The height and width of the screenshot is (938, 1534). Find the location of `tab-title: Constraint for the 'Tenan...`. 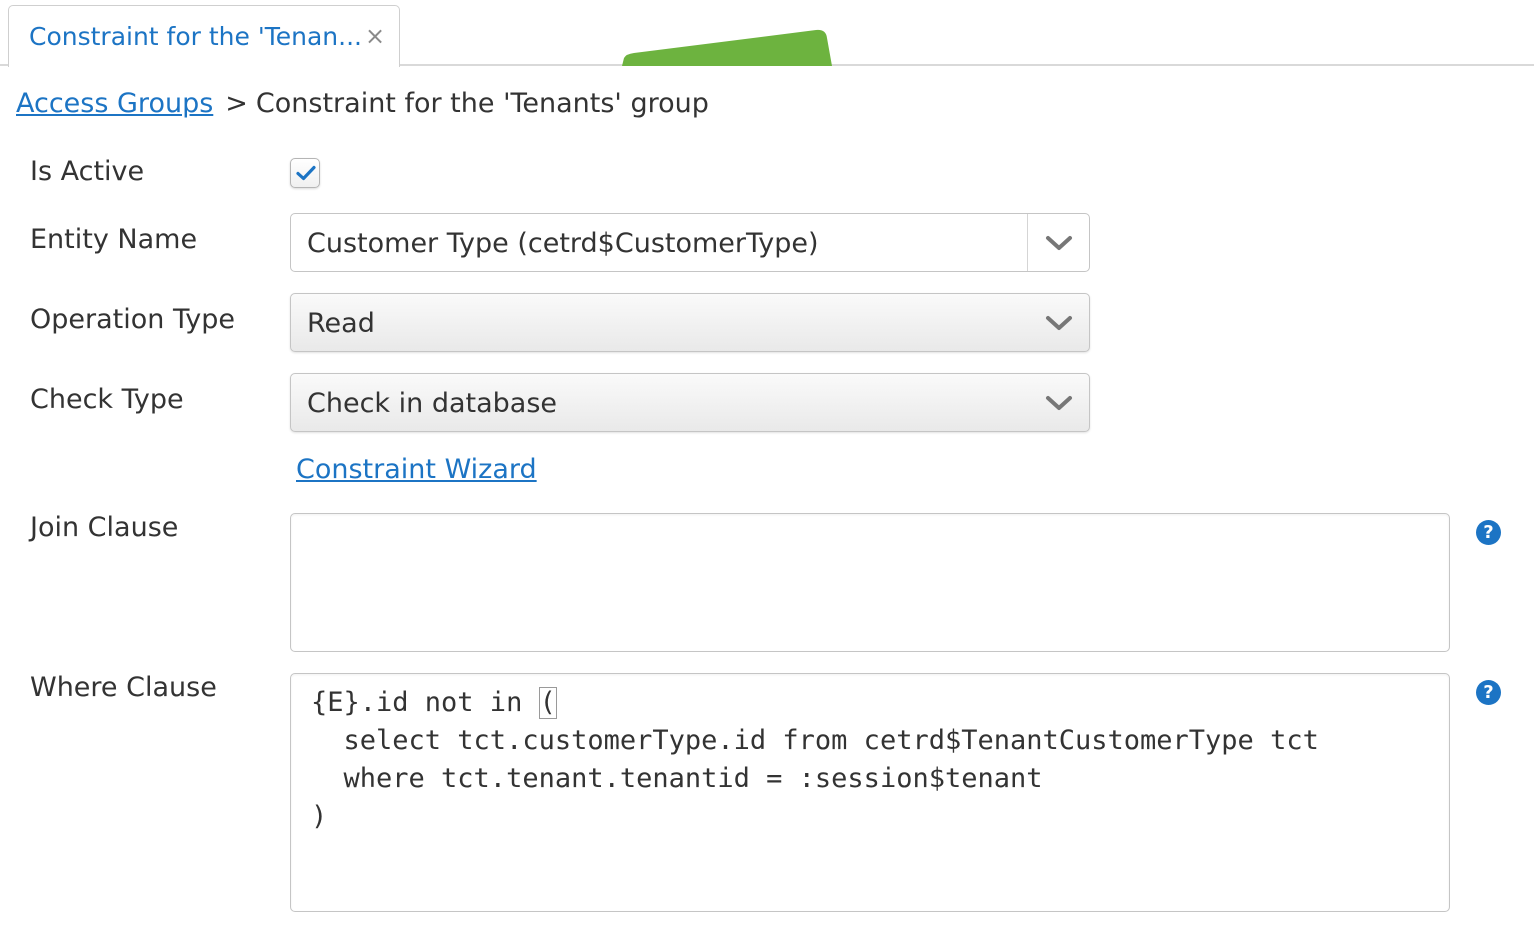

tab-title: Constraint for the 'Tenan... is located at coordinates (195, 36).